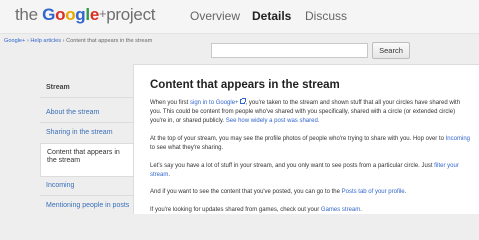 The width and height of the screenshot is (479, 240). What do you see at coordinates (60, 185) in the screenshot?
I see `sidebar-item-incoming: Incoming` at bounding box center [60, 185].